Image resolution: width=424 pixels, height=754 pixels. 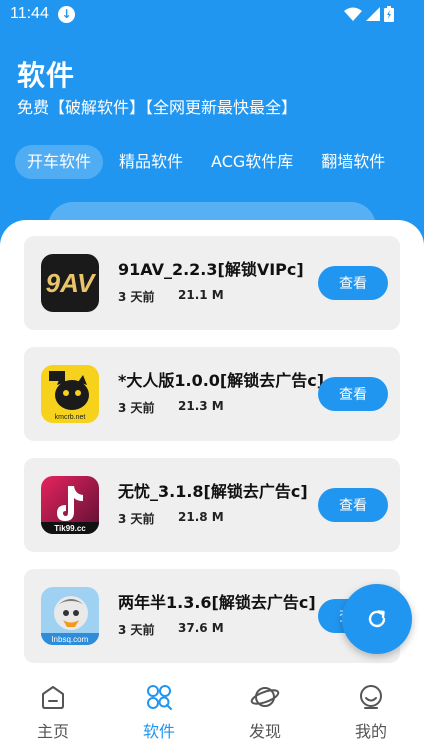 What do you see at coordinates (66, 14) in the screenshot?
I see `download-icon: ↓` at bounding box center [66, 14].